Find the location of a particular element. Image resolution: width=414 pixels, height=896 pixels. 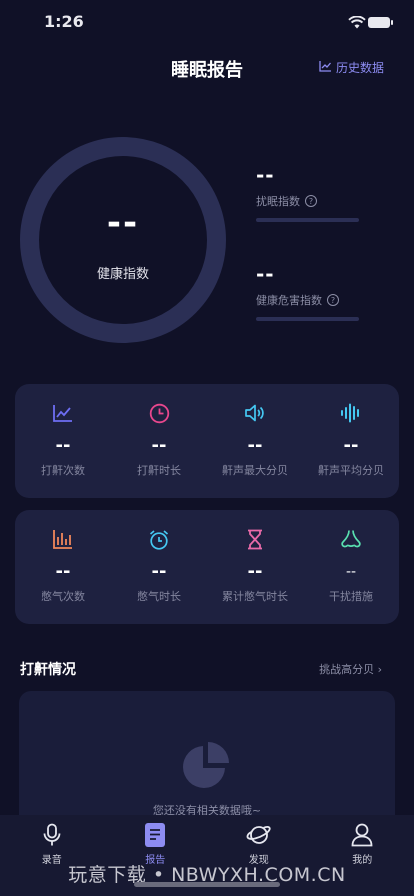

user-icon is located at coordinates (362, 835).